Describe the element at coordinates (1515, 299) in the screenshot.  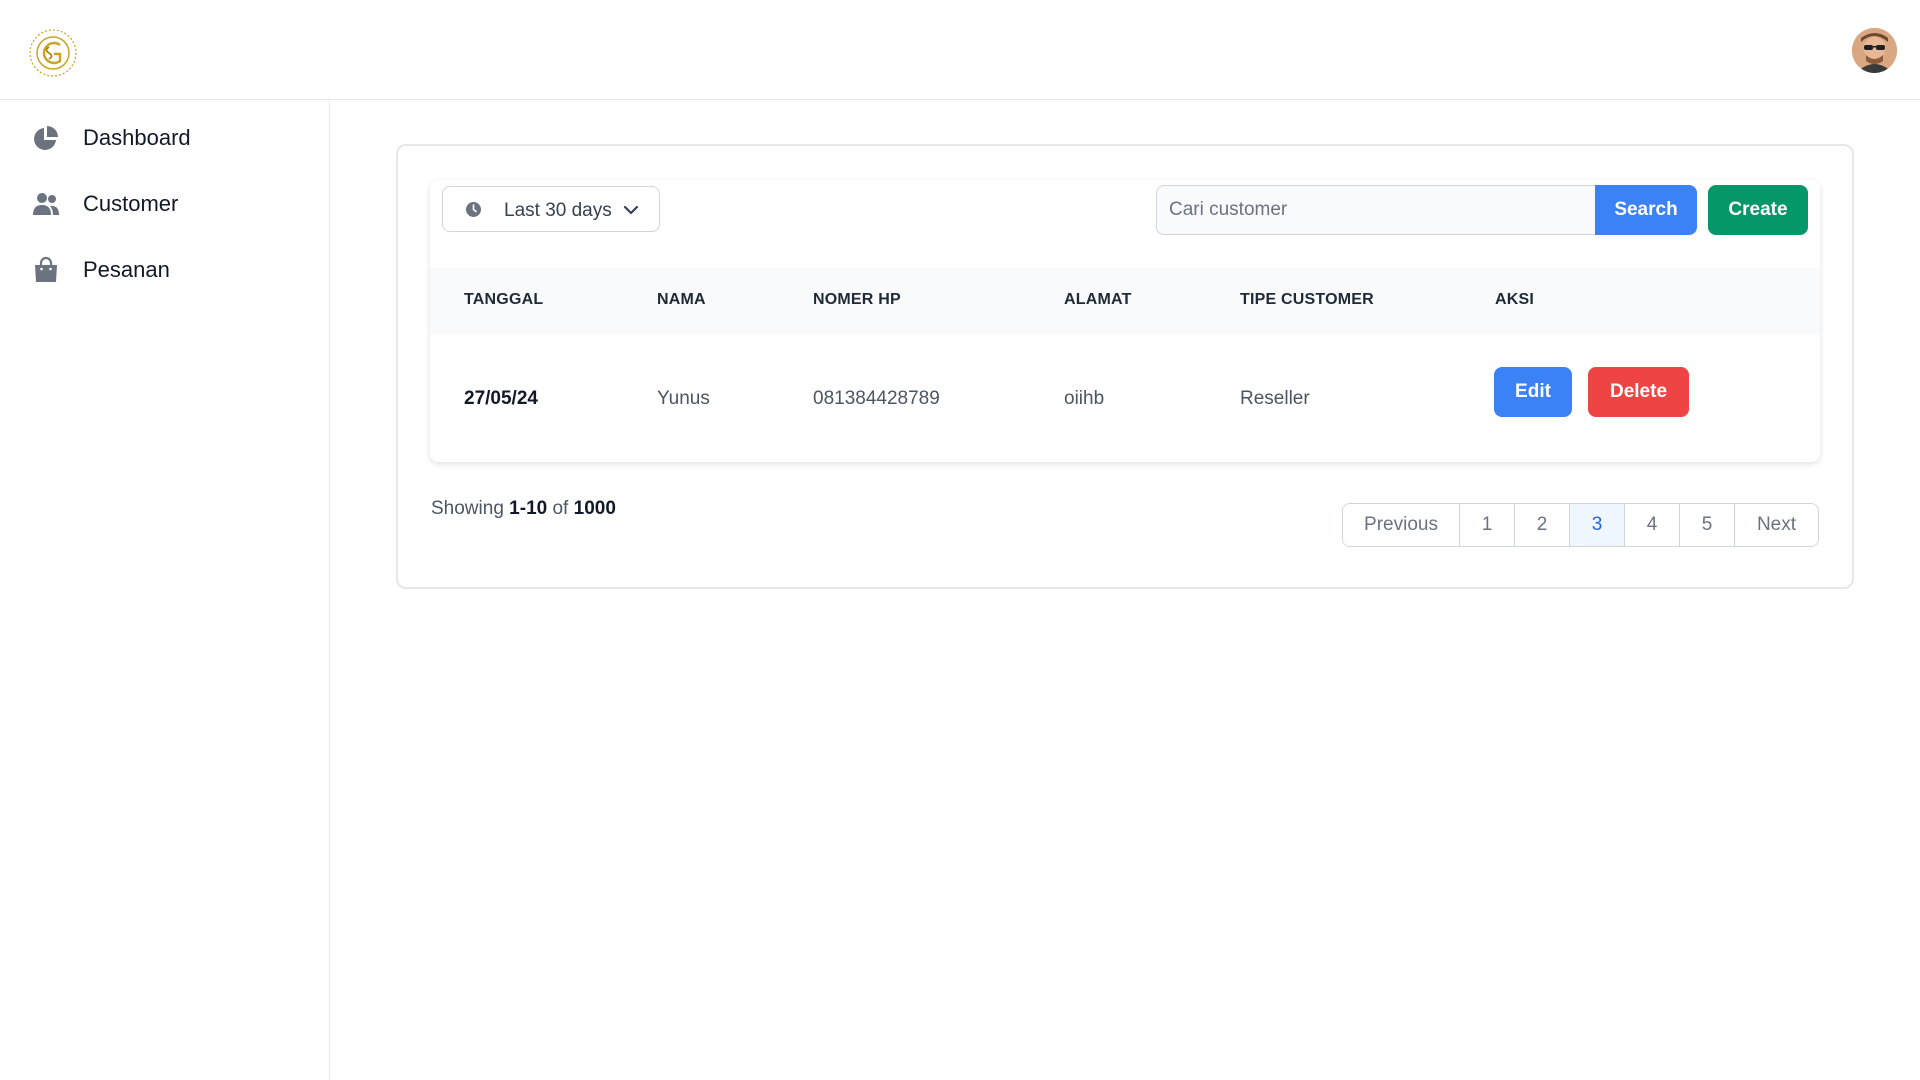
I see `column-header-aksi: AKSI` at that location.